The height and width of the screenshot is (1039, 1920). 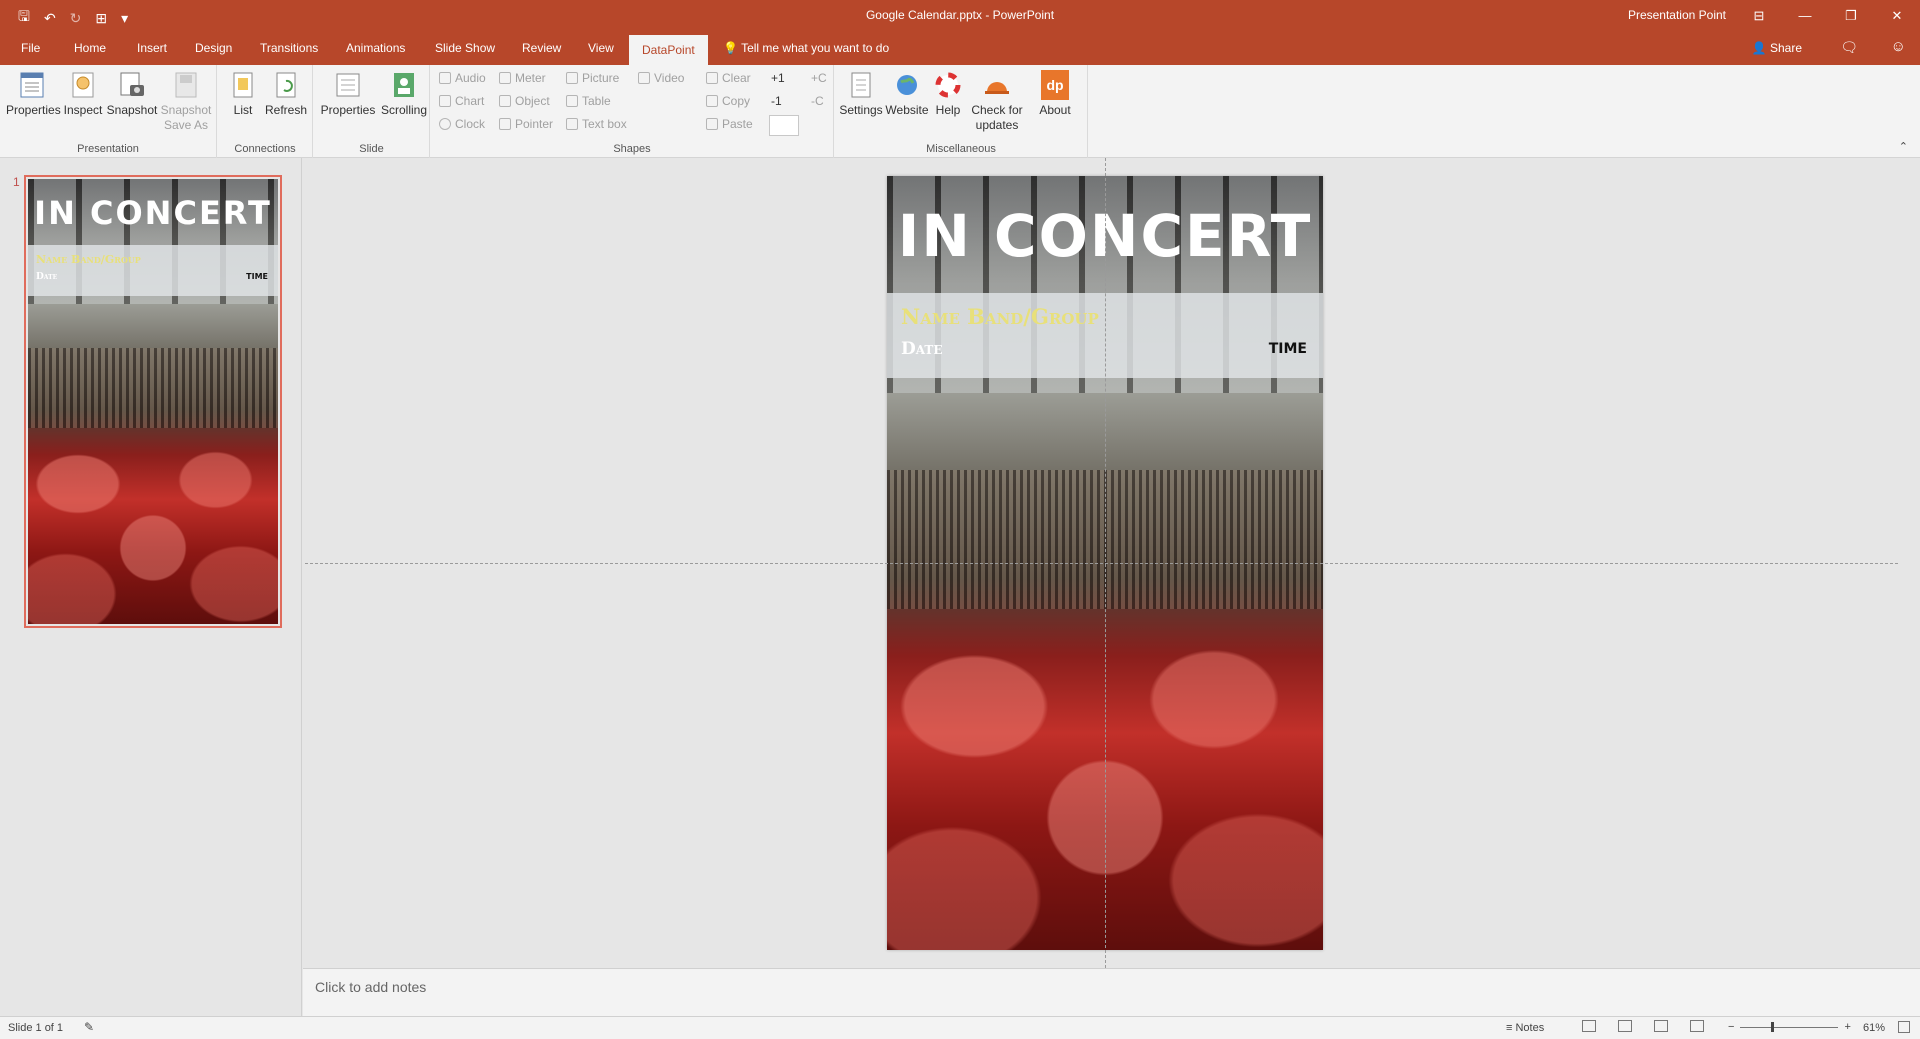 What do you see at coordinates (712, 101) in the screenshot?
I see `copy-icon` at bounding box center [712, 101].